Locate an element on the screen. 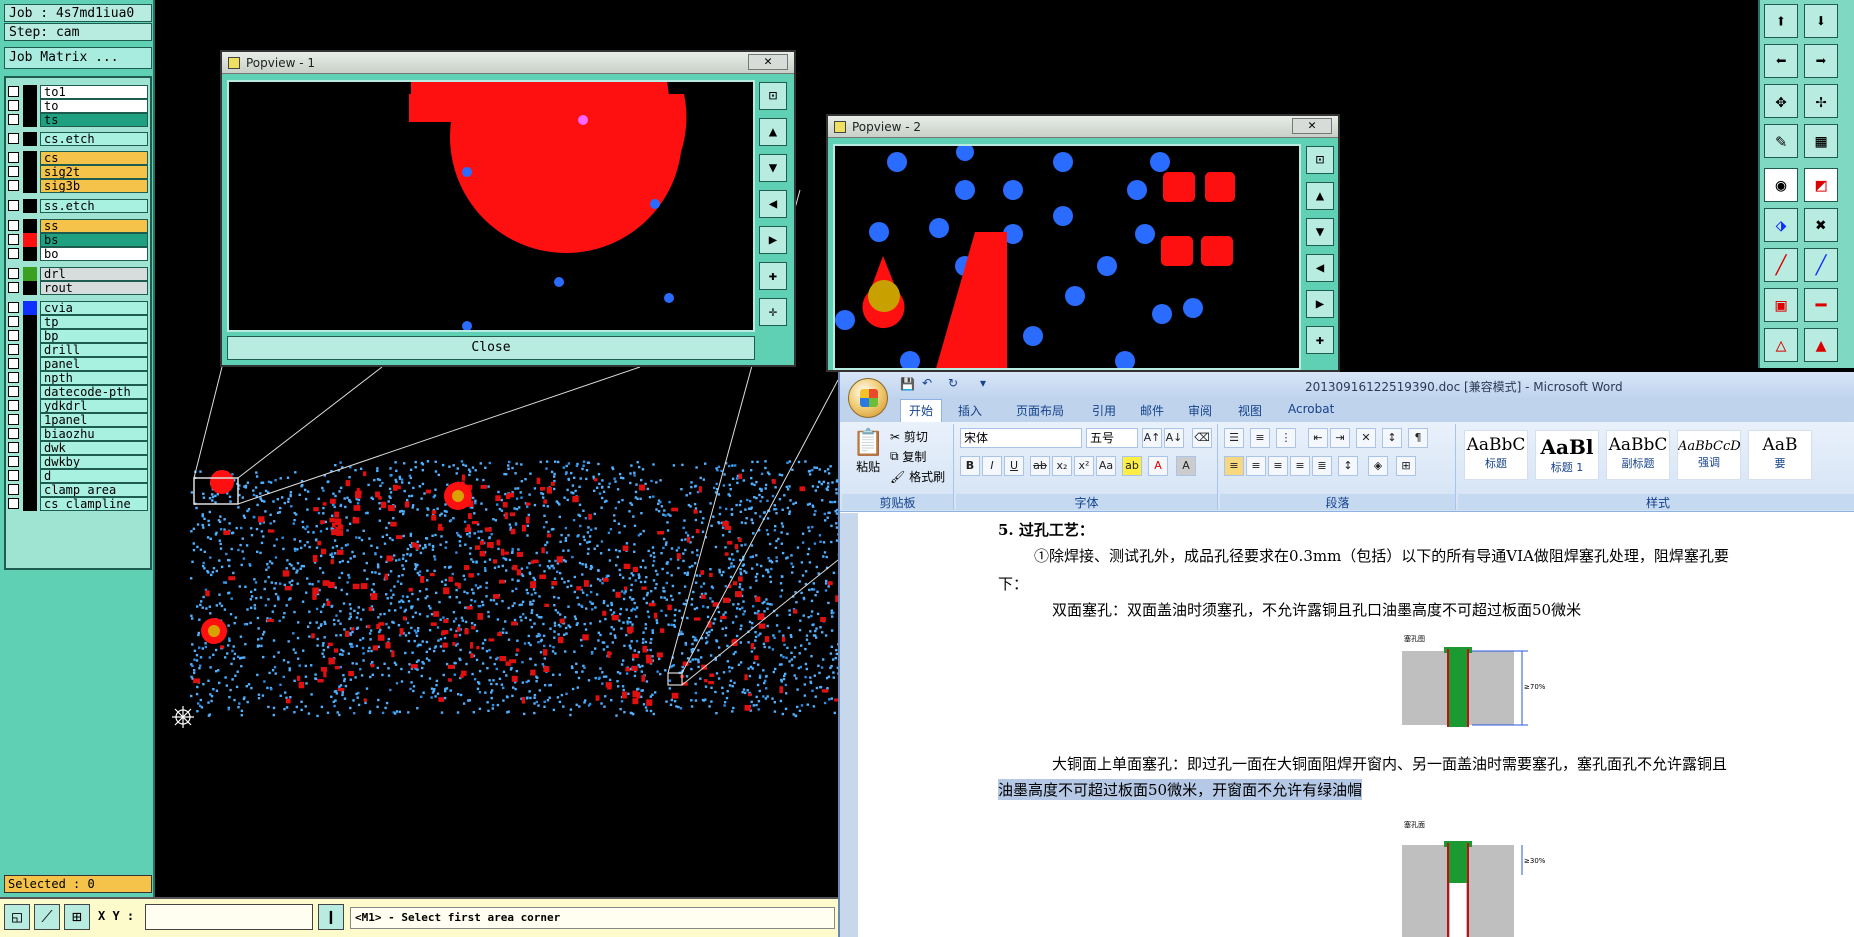 This screenshot has height=937, width=1854. underline-icon: U is located at coordinates (1014, 466).